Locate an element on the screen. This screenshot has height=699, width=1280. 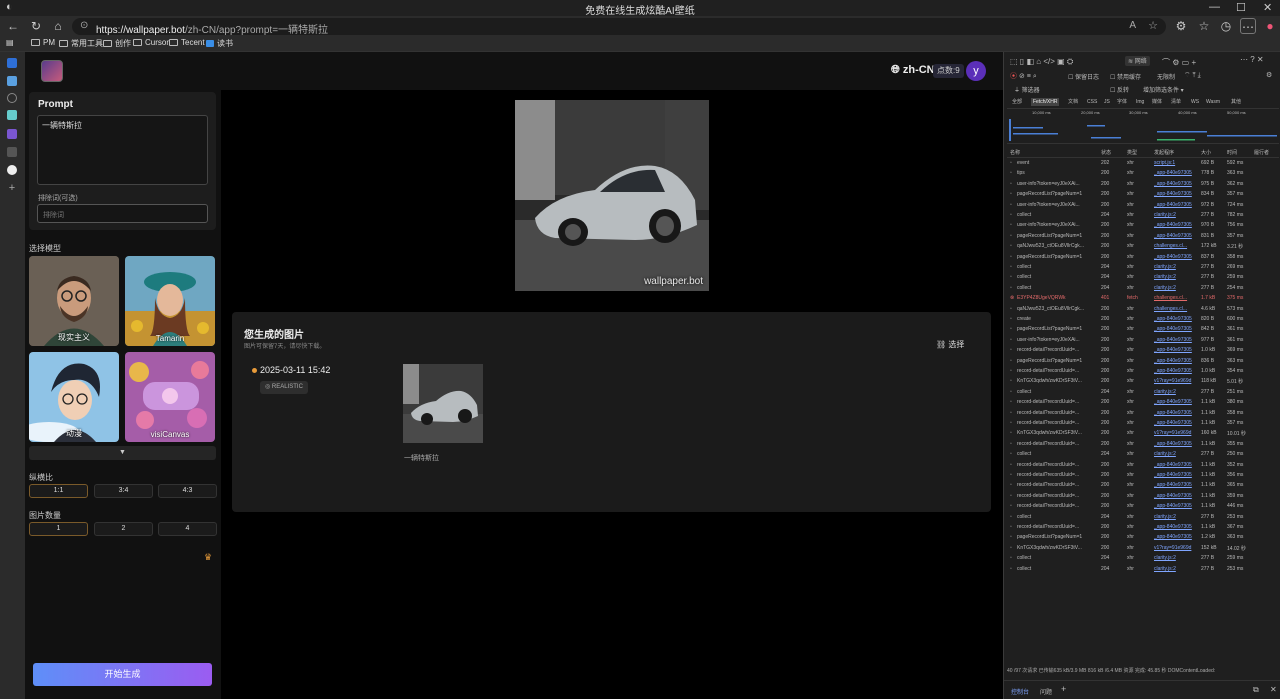
close-devtools-icon: ✕ is located at coordinates (1260, 59).